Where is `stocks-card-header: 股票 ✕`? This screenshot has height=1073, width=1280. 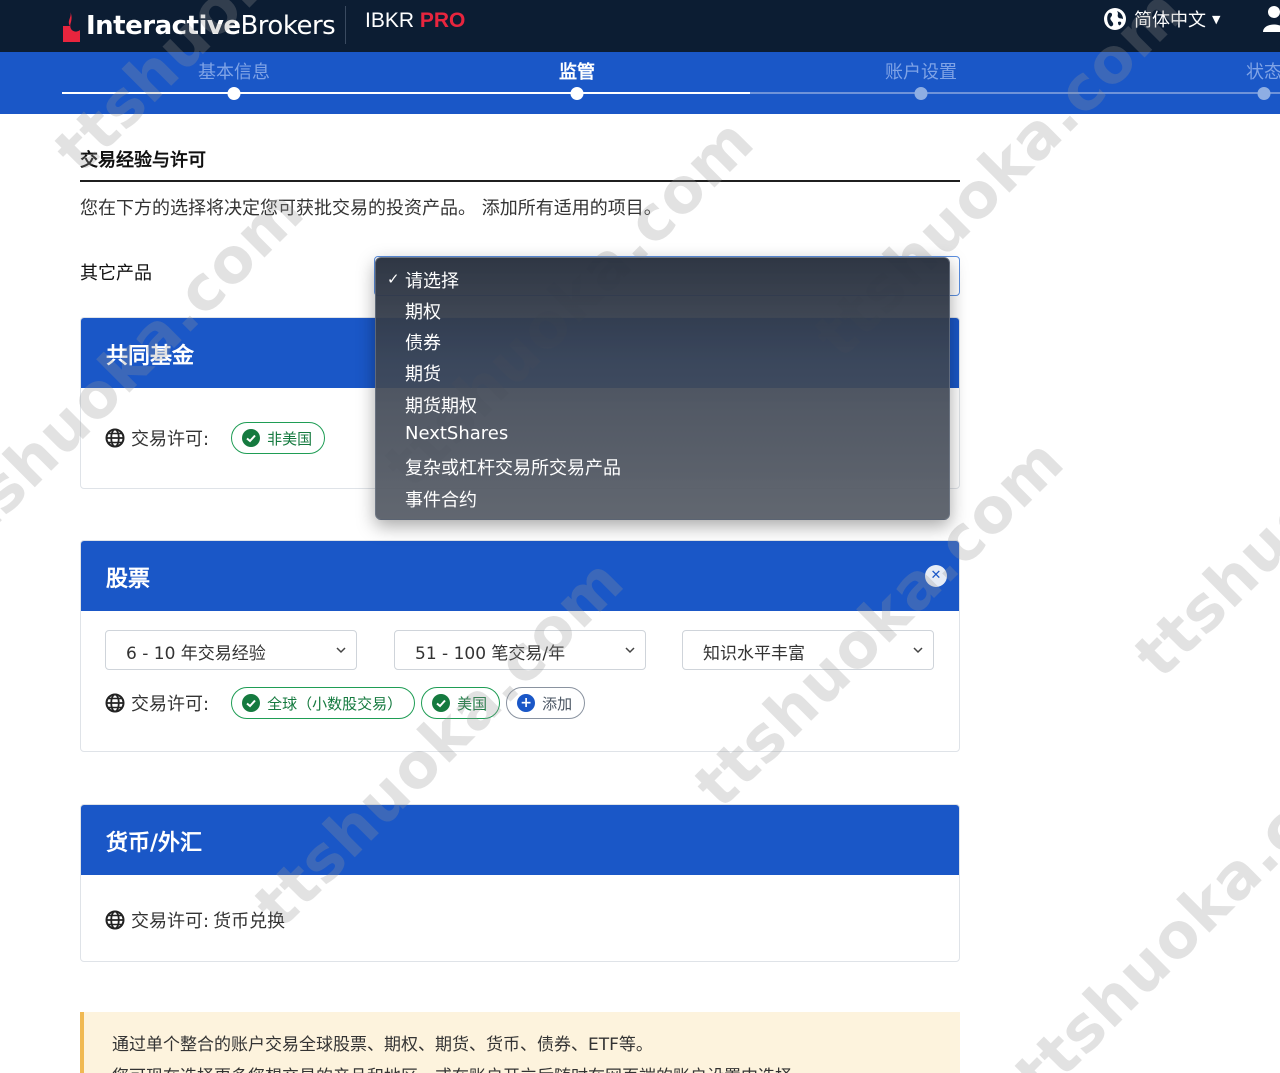 stocks-card-header: 股票 ✕ is located at coordinates (520, 576).